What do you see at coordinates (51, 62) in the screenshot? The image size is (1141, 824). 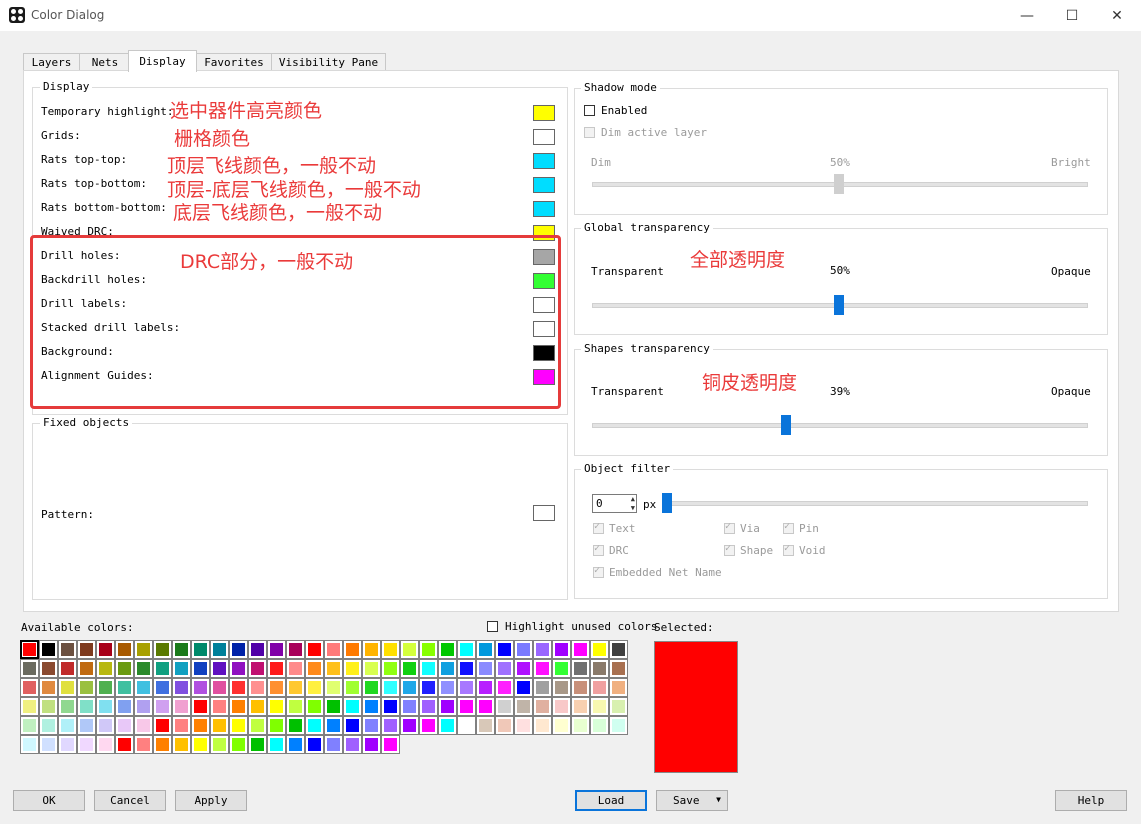 I see `tab-layers: Layers` at bounding box center [51, 62].